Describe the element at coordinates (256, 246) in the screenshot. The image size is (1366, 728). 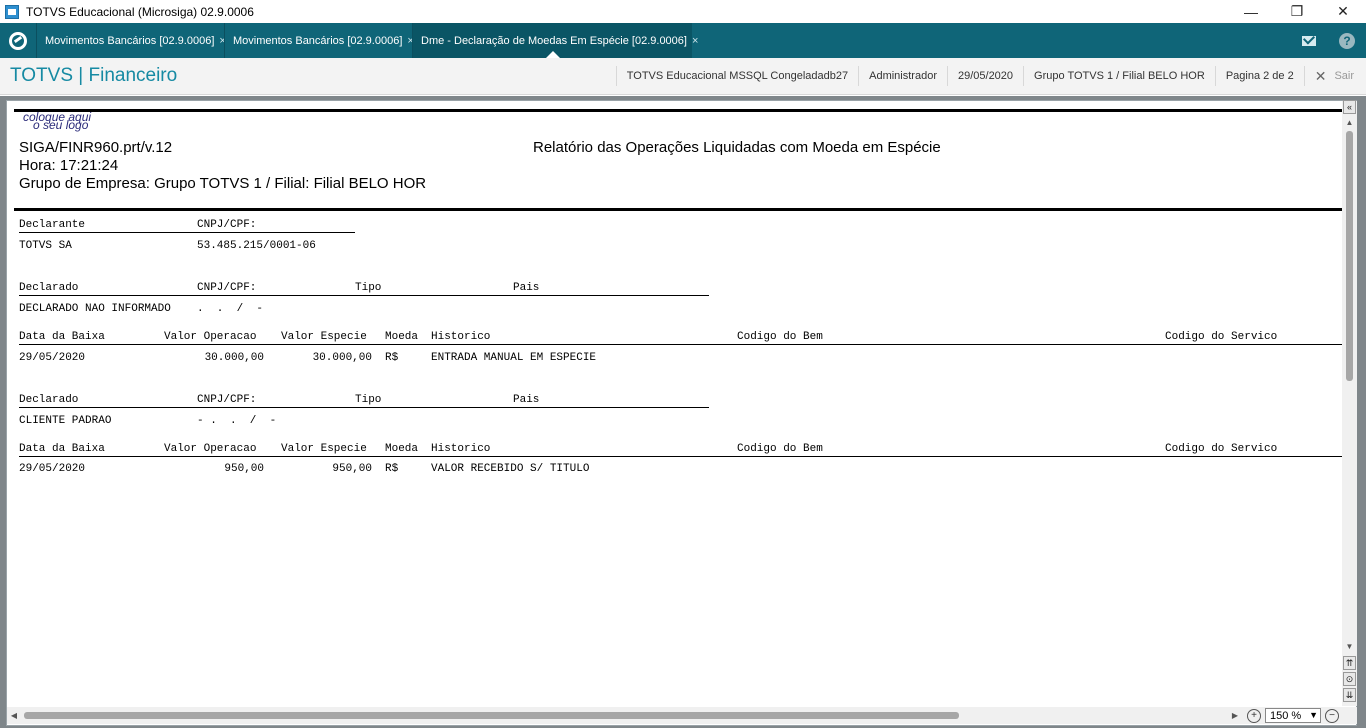
I see `declarante-cnpj: 53.485.215/0001-06` at that location.